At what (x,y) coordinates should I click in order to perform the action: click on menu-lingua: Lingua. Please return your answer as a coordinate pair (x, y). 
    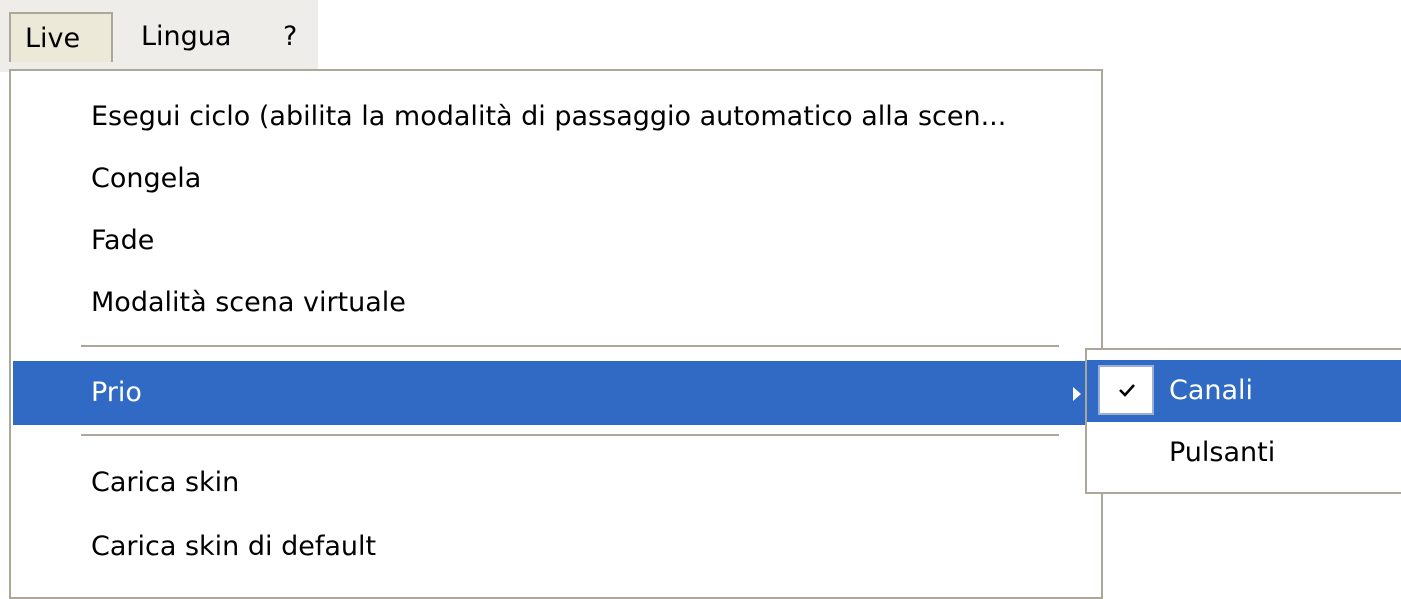
    Looking at the image, I should click on (186, 37).